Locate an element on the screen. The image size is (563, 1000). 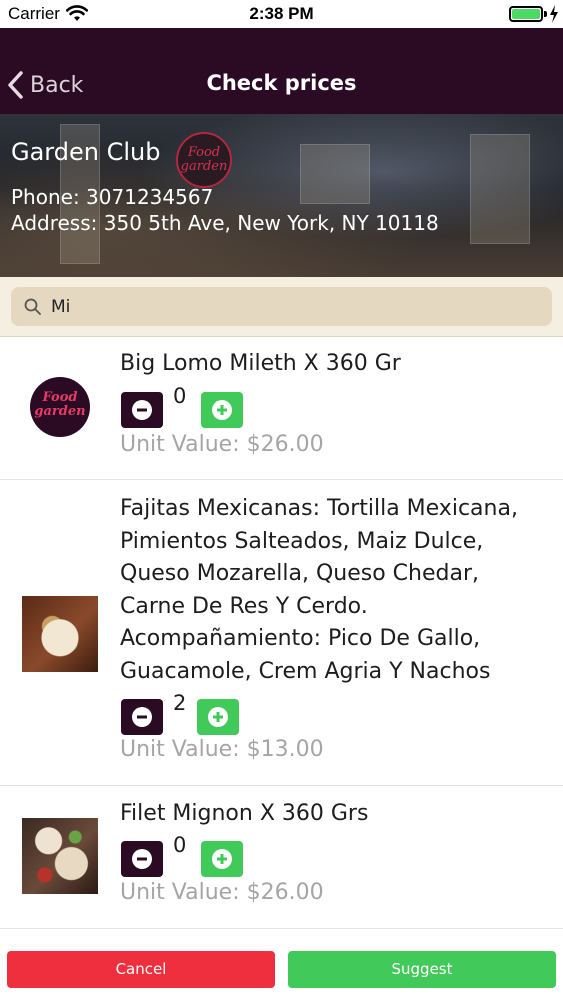
search-box is located at coordinates (281, 306).